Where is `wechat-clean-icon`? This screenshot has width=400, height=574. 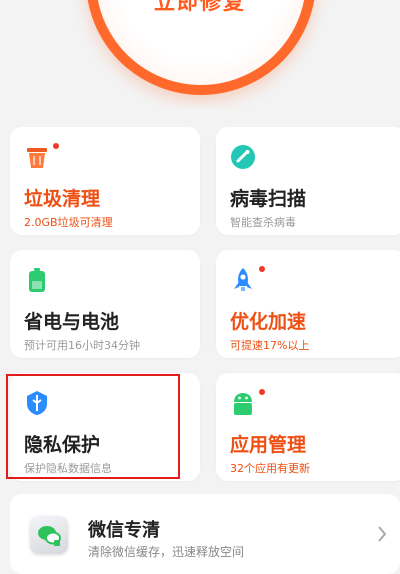
wechat-clean-icon is located at coordinates (49, 535).